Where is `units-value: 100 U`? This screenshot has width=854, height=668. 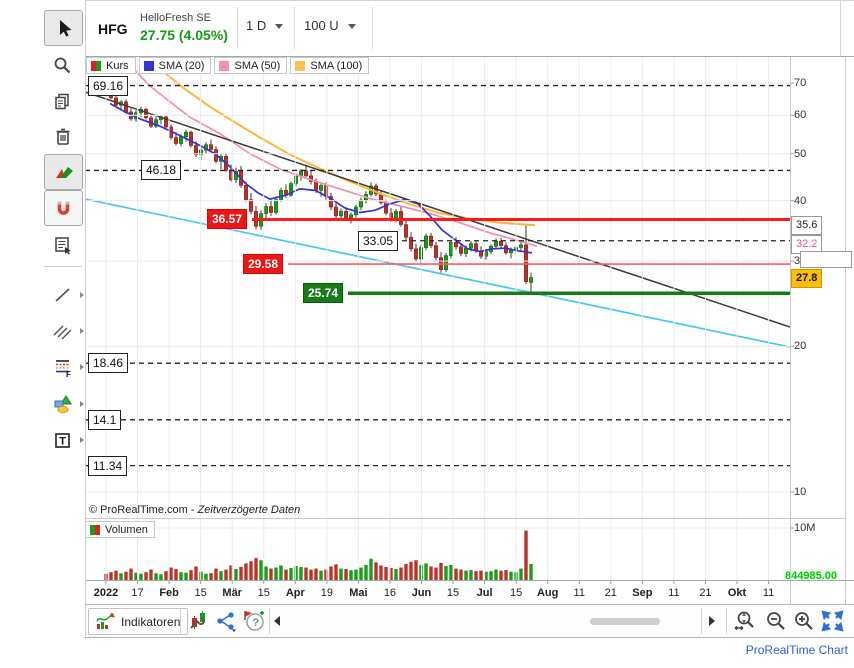
units-value: 100 U is located at coordinates (321, 25).